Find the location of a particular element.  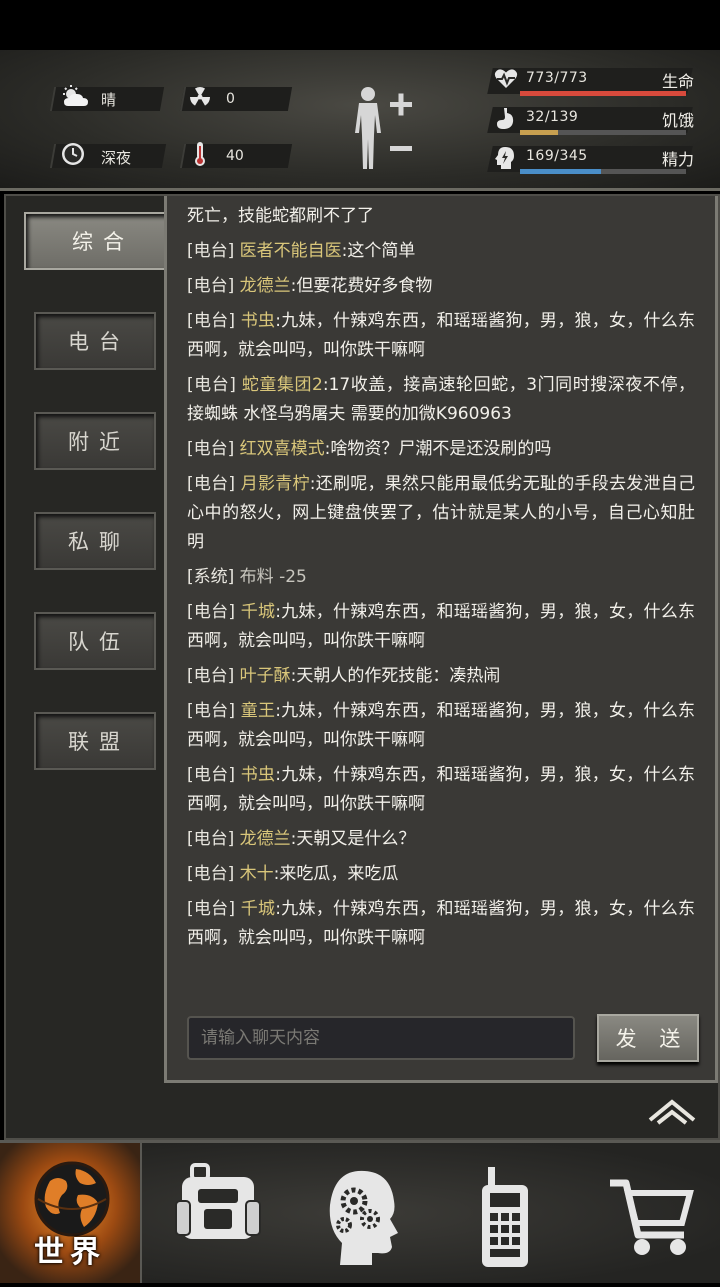

chevron-up-icon is located at coordinates (672, 1112).